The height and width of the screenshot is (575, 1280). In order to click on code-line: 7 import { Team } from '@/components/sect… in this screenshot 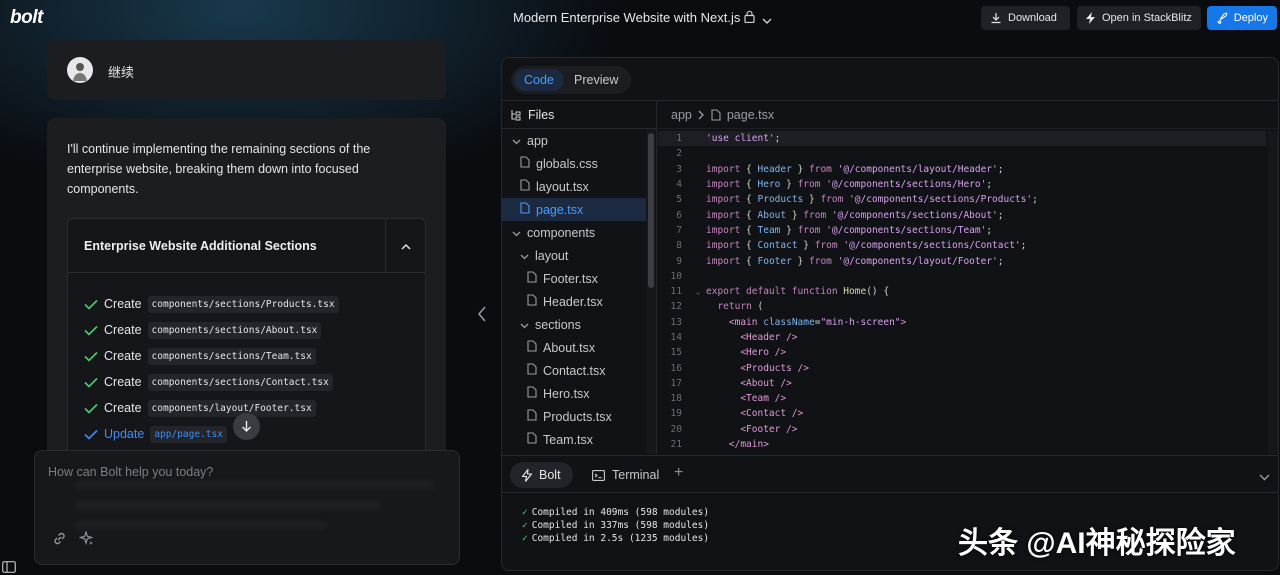, I will do `click(962, 230)`.